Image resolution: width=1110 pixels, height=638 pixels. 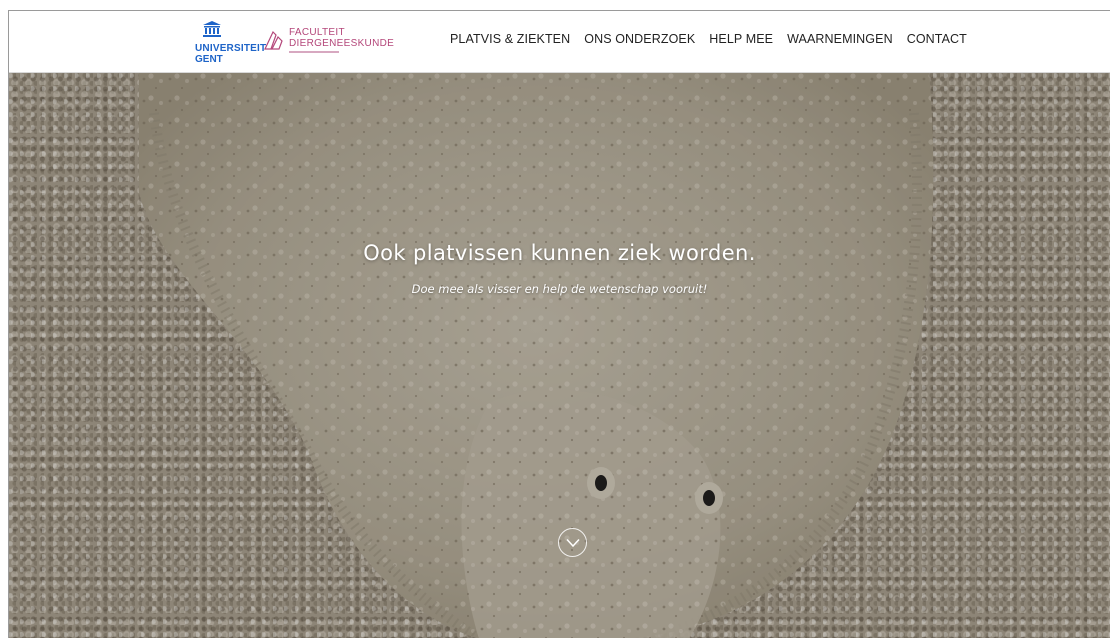 I want to click on university-building-icon, so click(x=212, y=29).